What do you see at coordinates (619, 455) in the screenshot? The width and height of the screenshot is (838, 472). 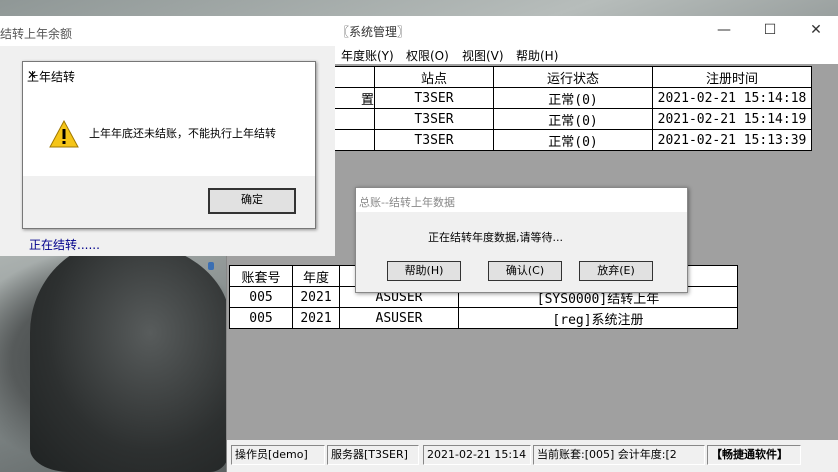 I see `status-account: 当前账套:[005] 会计年度:[2` at bounding box center [619, 455].